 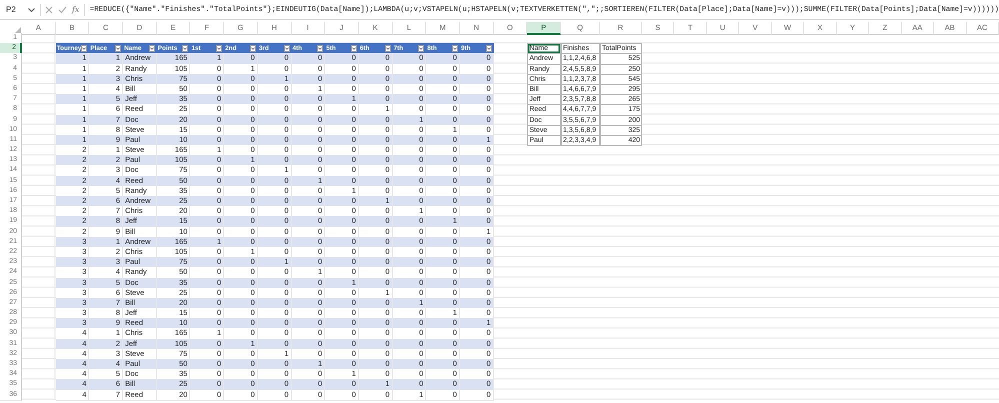 I want to click on insert-function-button: fx, so click(x=76, y=9).